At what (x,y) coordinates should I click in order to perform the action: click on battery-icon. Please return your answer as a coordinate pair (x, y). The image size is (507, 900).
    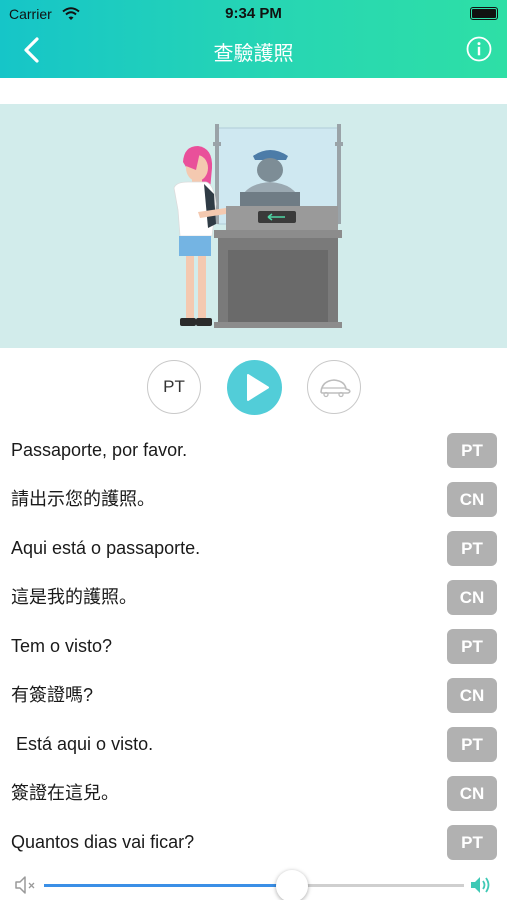
    Looking at the image, I should click on (484, 13).